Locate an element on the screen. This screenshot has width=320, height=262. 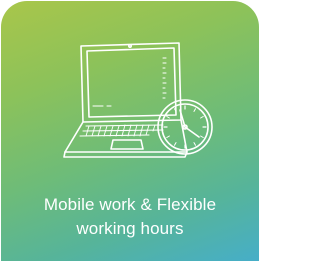
feature-caption: Mobile work & Flexible working hours is located at coordinates (130, 217).